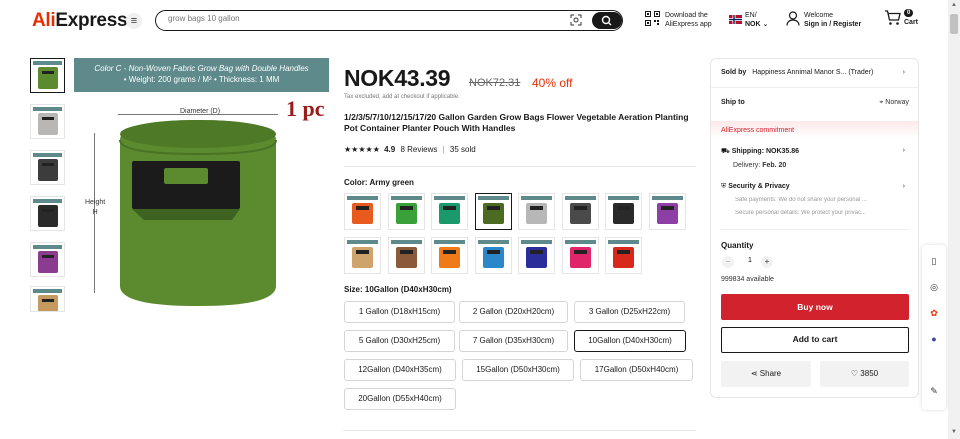 This screenshot has width=960, height=439. What do you see at coordinates (934, 261) in the screenshot?
I see `book-icon: ▯` at bounding box center [934, 261].